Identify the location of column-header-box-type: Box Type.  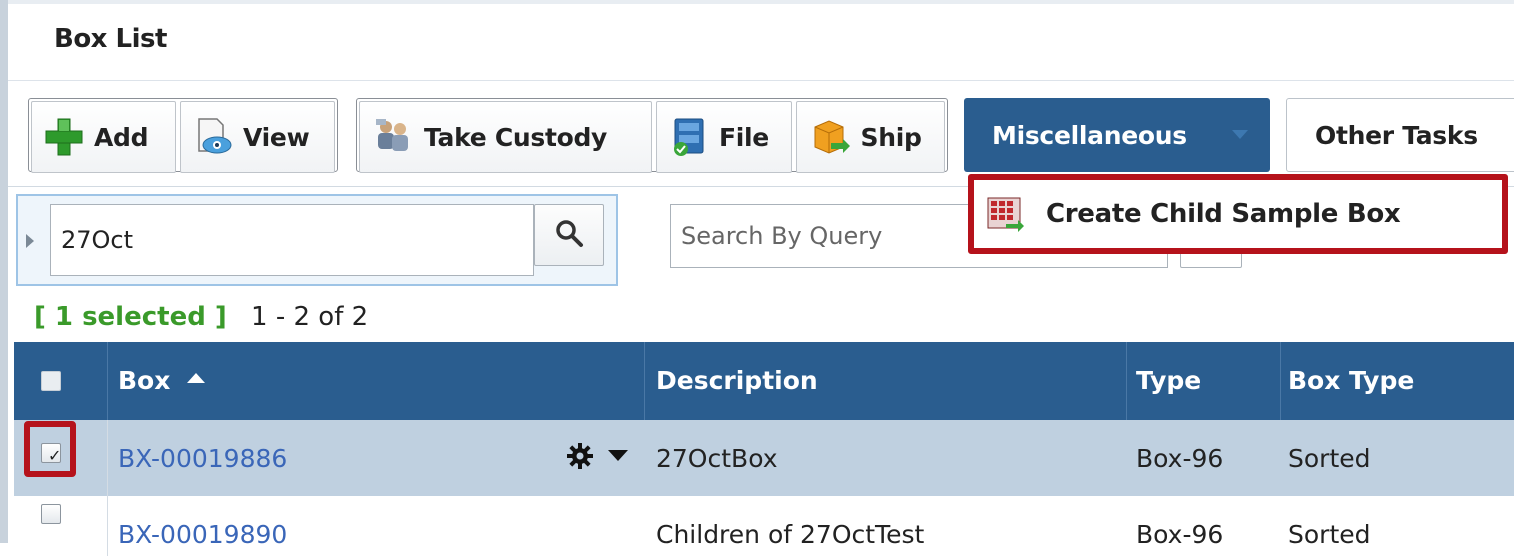
(1351, 381).